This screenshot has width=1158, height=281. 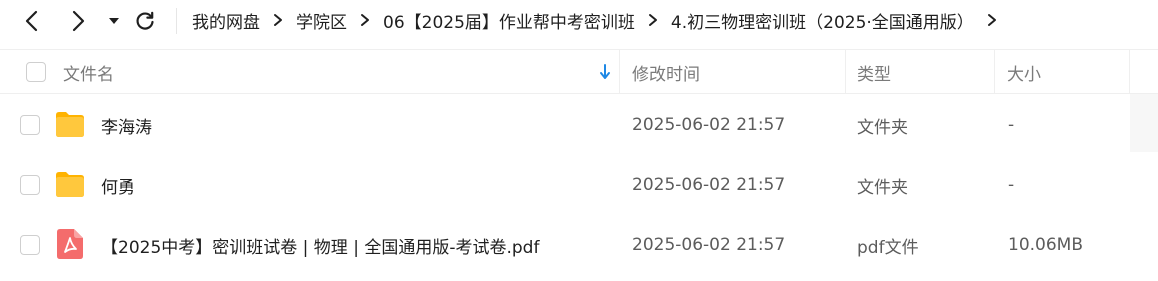 I want to click on breadcrumb-item-course: 06【2025届】作业帮中考密训班, so click(x=509, y=20).